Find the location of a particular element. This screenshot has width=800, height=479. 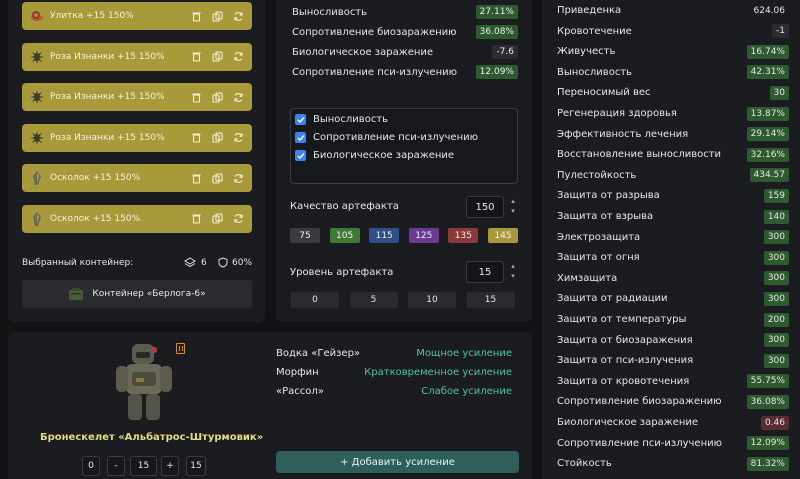

summary-stat-label: Электрозащита is located at coordinates (599, 237).